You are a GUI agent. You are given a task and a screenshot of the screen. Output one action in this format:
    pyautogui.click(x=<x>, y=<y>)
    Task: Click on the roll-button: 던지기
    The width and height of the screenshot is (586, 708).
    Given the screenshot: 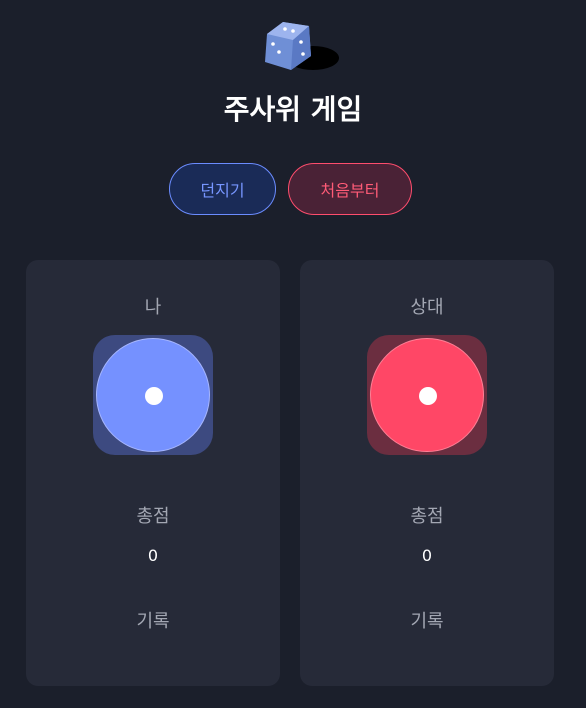 What is the action you would take?
    pyautogui.click(x=222, y=189)
    